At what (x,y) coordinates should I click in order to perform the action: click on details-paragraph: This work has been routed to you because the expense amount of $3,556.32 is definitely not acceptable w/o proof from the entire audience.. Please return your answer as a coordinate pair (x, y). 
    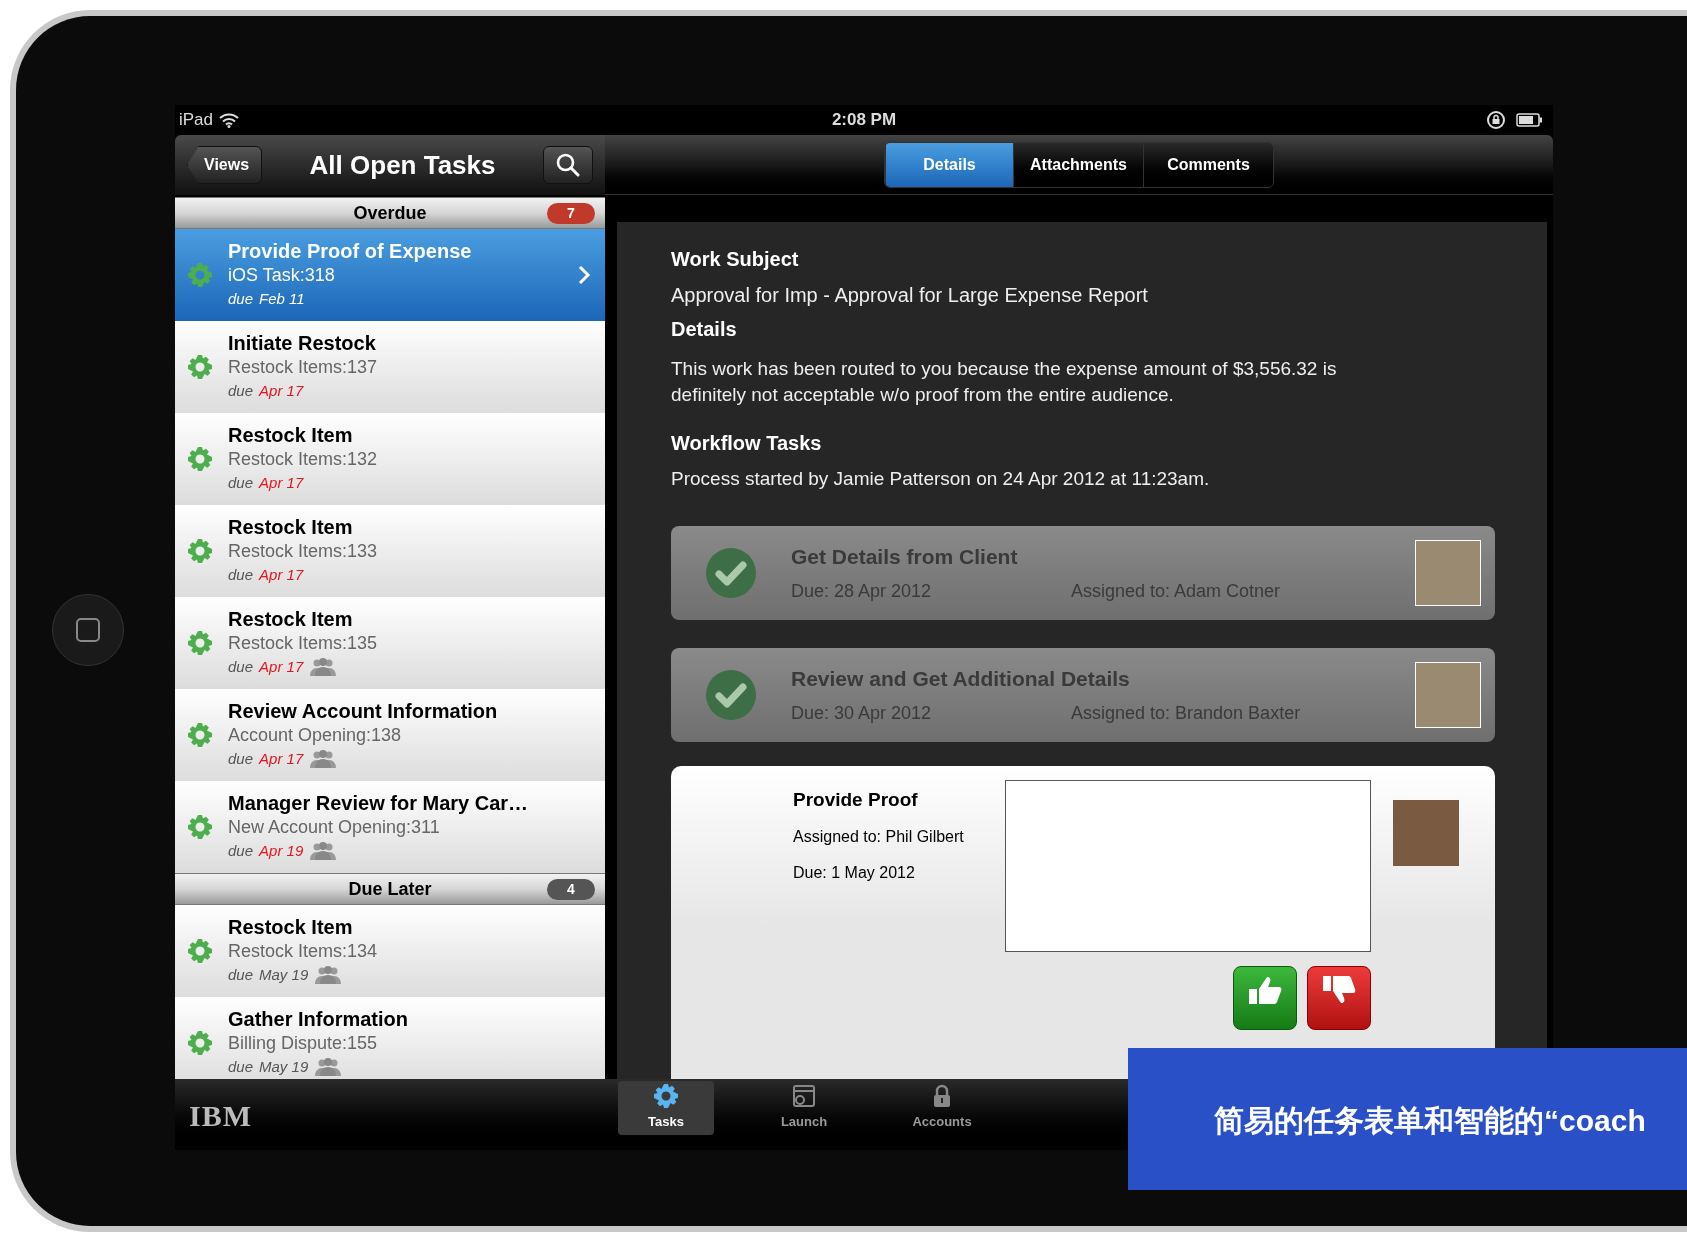
    Looking at the image, I should click on (1004, 382).